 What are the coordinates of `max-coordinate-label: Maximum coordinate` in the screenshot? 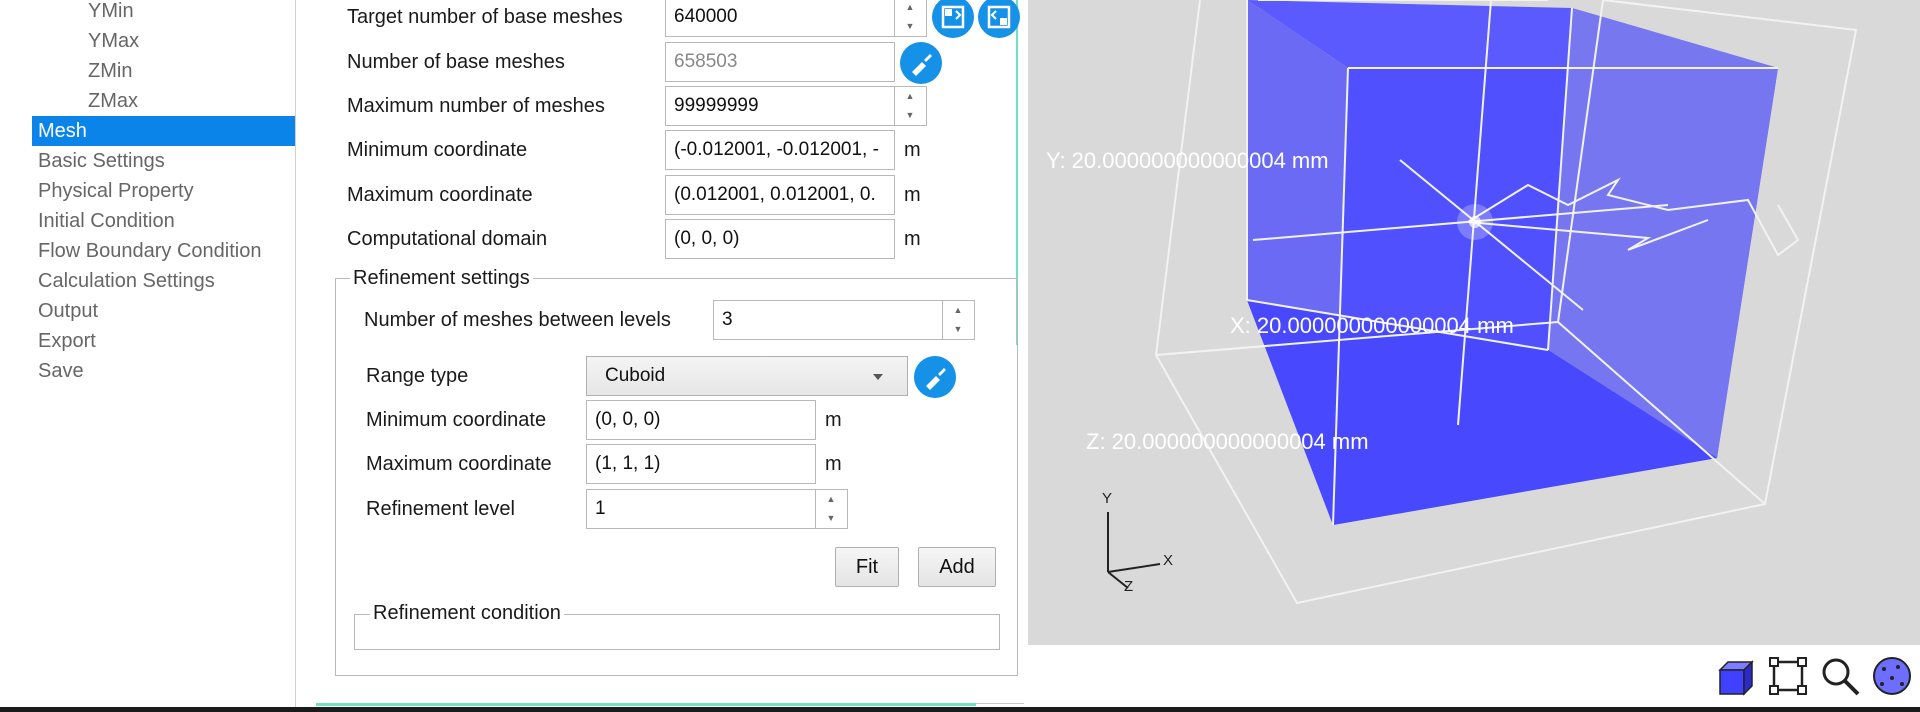 It's located at (440, 195).